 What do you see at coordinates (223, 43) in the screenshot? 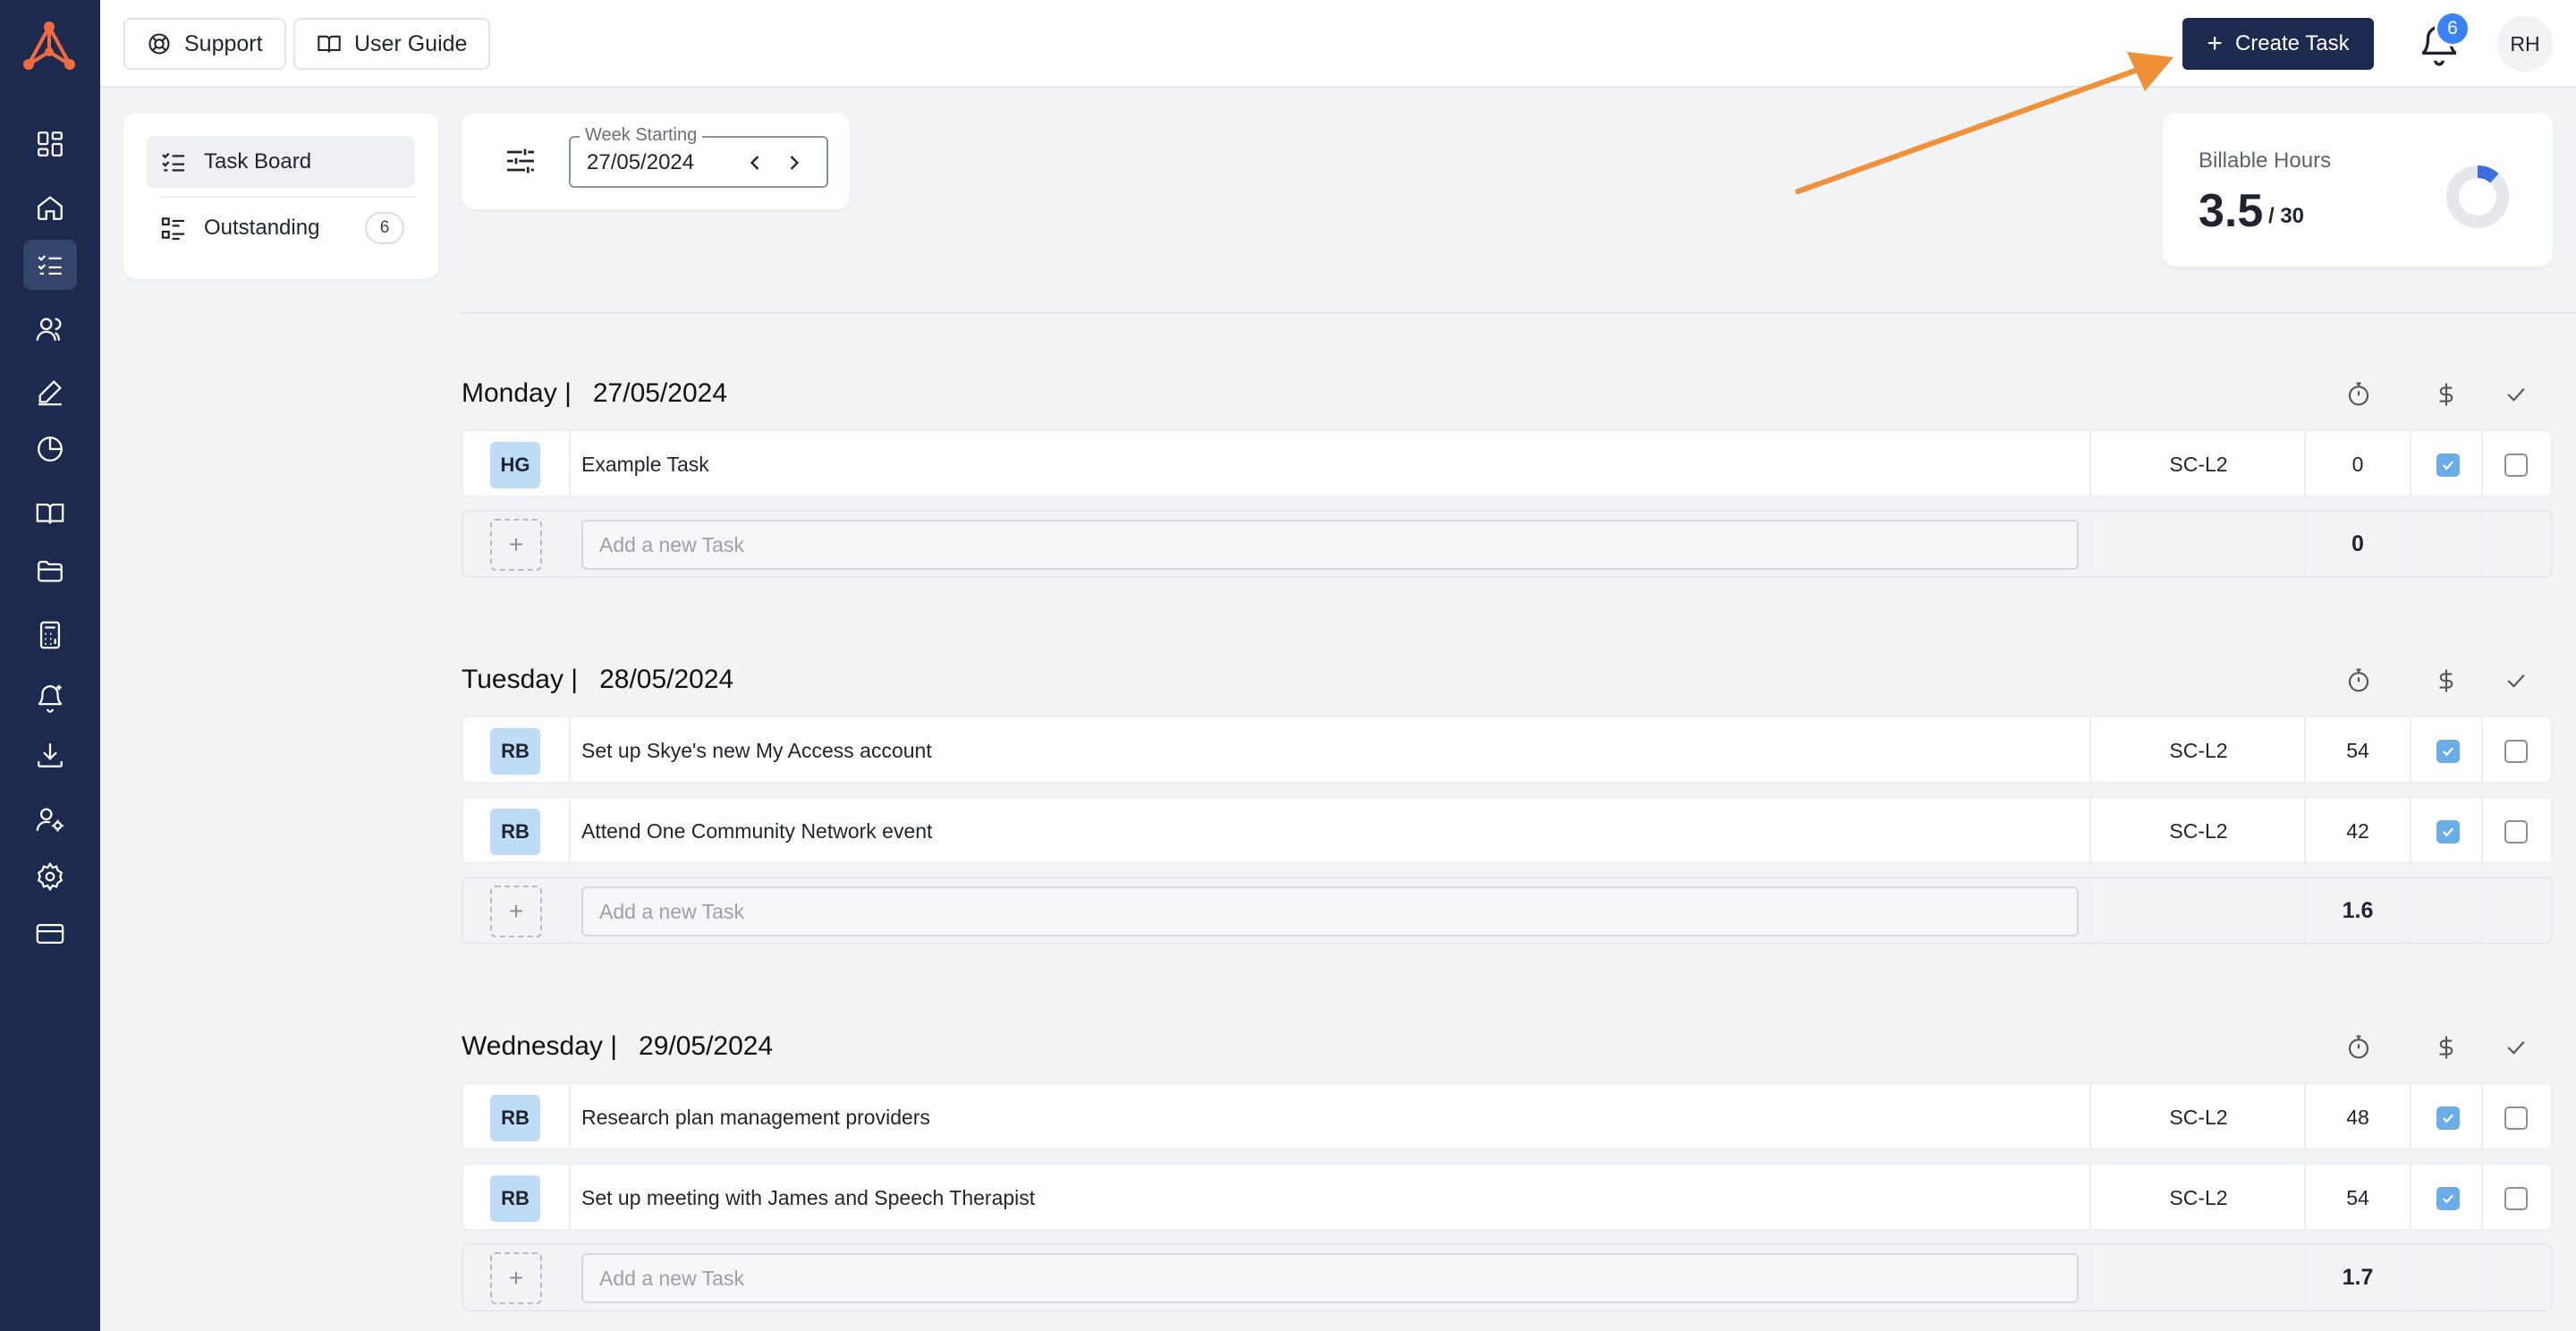
I see `support-label: Support` at bounding box center [223, 43].